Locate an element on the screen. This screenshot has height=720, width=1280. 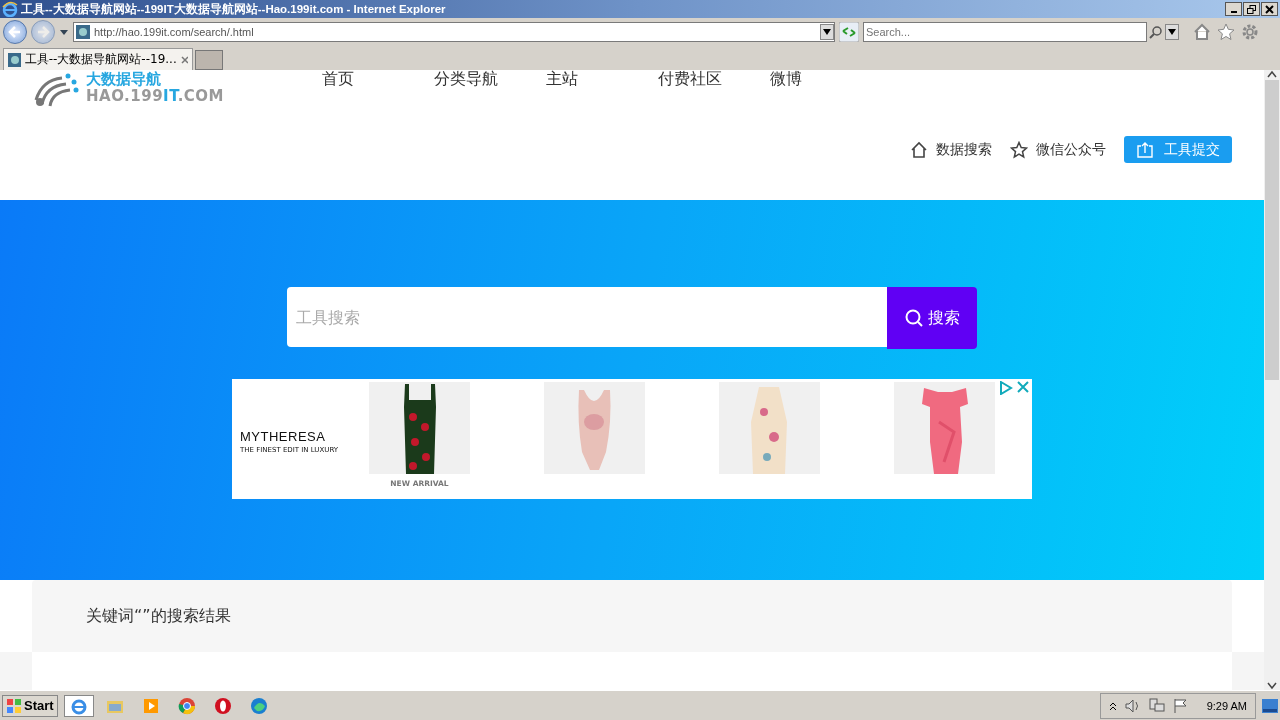
back-arrow-icon is located at coordinates (15, 32).